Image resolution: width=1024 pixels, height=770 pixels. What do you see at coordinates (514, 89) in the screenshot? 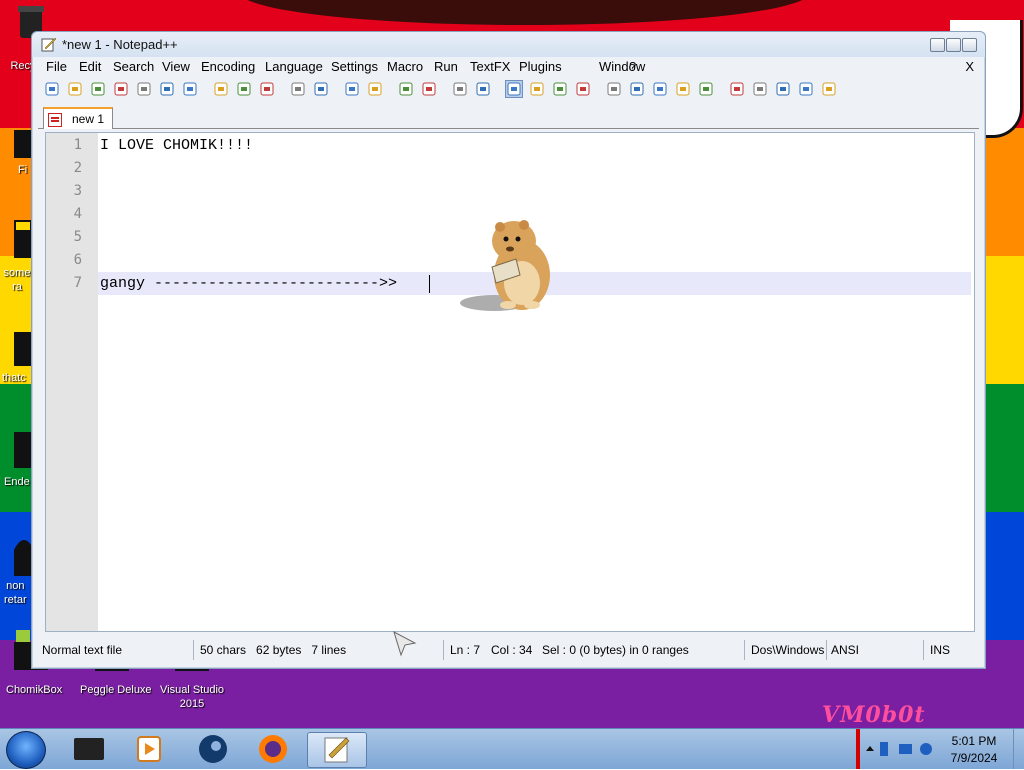
I see `word-wrap-icon` at bounding box center [514, 89].